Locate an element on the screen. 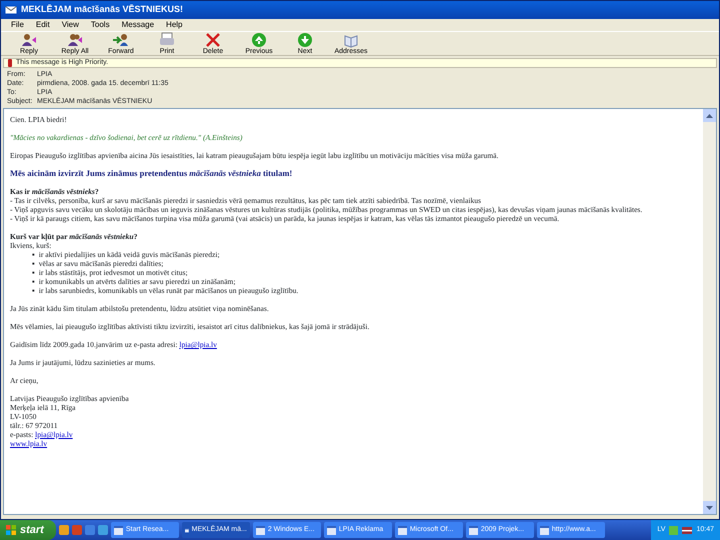 This screenshot has height=540, width=720. window-title: MEKLĒJAM mācīšanās VĒSTNIEKUS! is located at coordinates (102, 9).